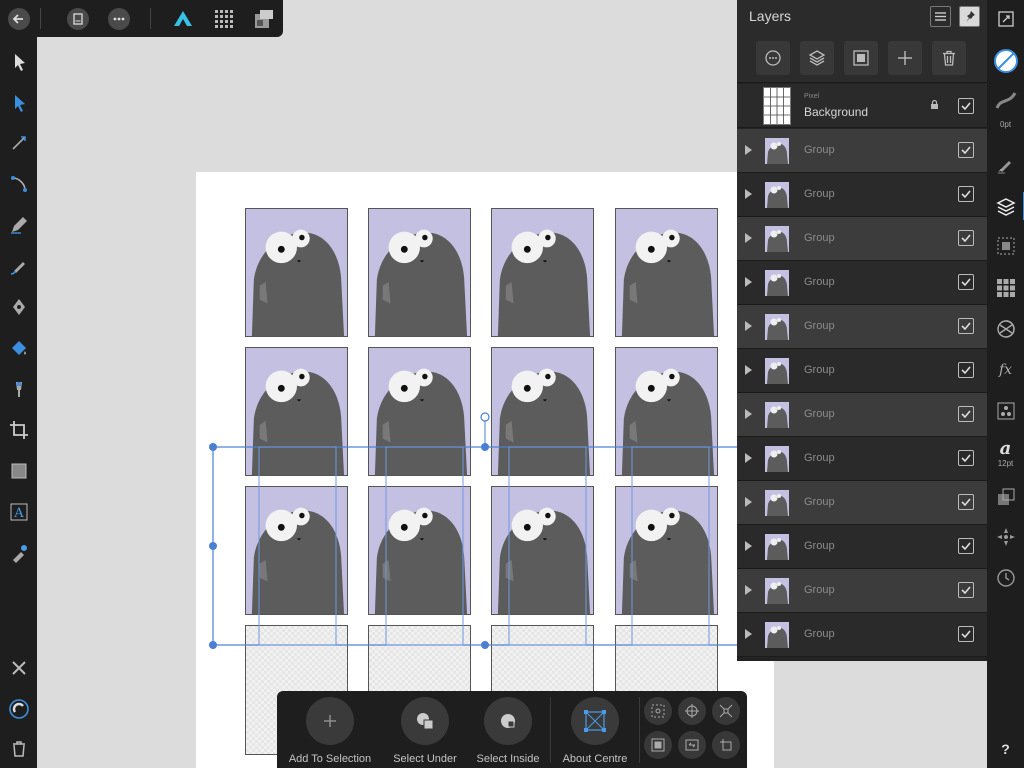 Image resolution: width=1024 pixels, height=768 pixels. I want to click on fill-tool-icon, so click(18, 347).